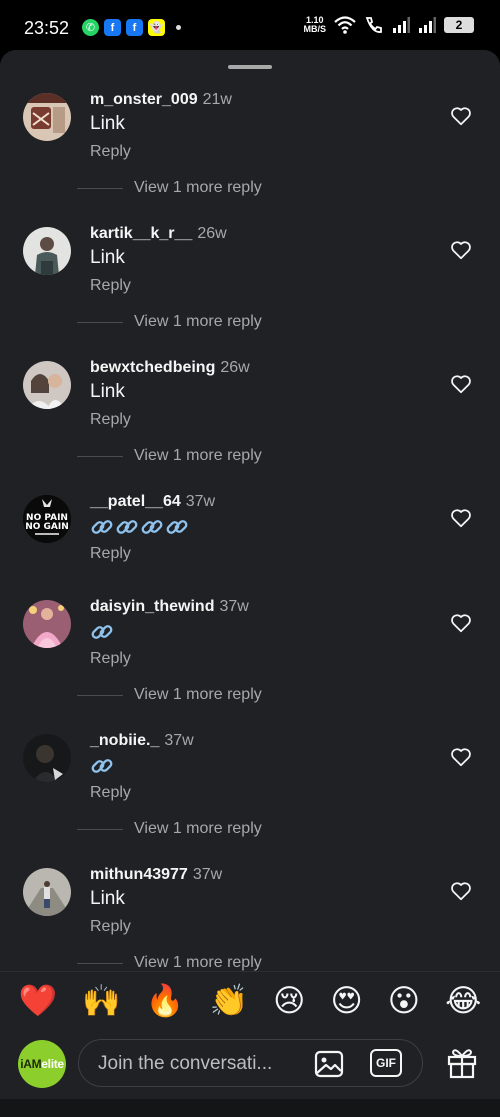 This screenshot has height=1117, width=500. Describe the element at coordinates (144, 99) in the screenshot. I see `comment-username: m_onster_009` at that location.